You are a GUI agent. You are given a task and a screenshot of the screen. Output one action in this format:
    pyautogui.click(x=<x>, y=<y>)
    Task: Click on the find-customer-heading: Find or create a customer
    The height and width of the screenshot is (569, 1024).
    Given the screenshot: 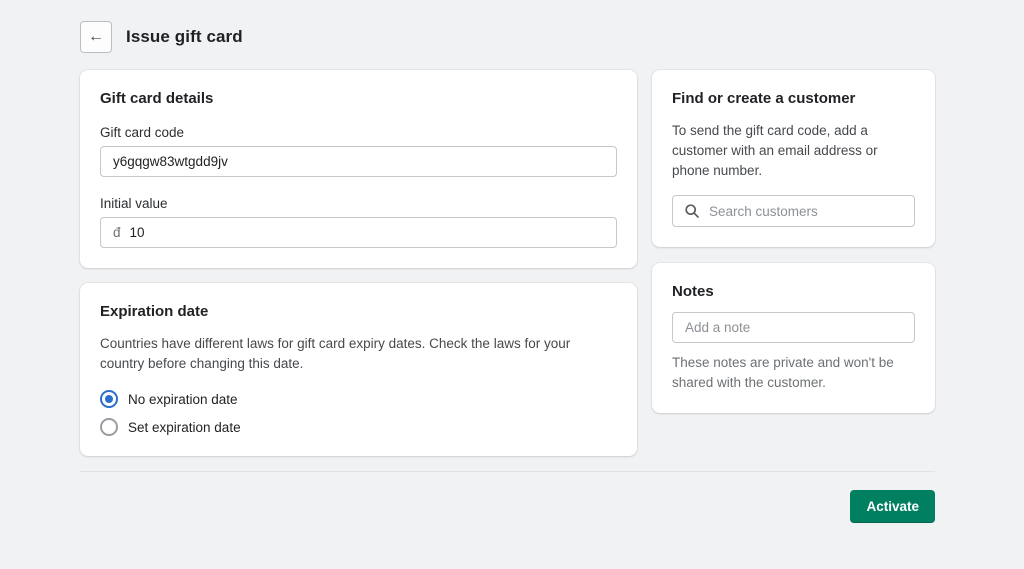 What is the action you would take?
    pyautogui.click(x=764, y=98)
    